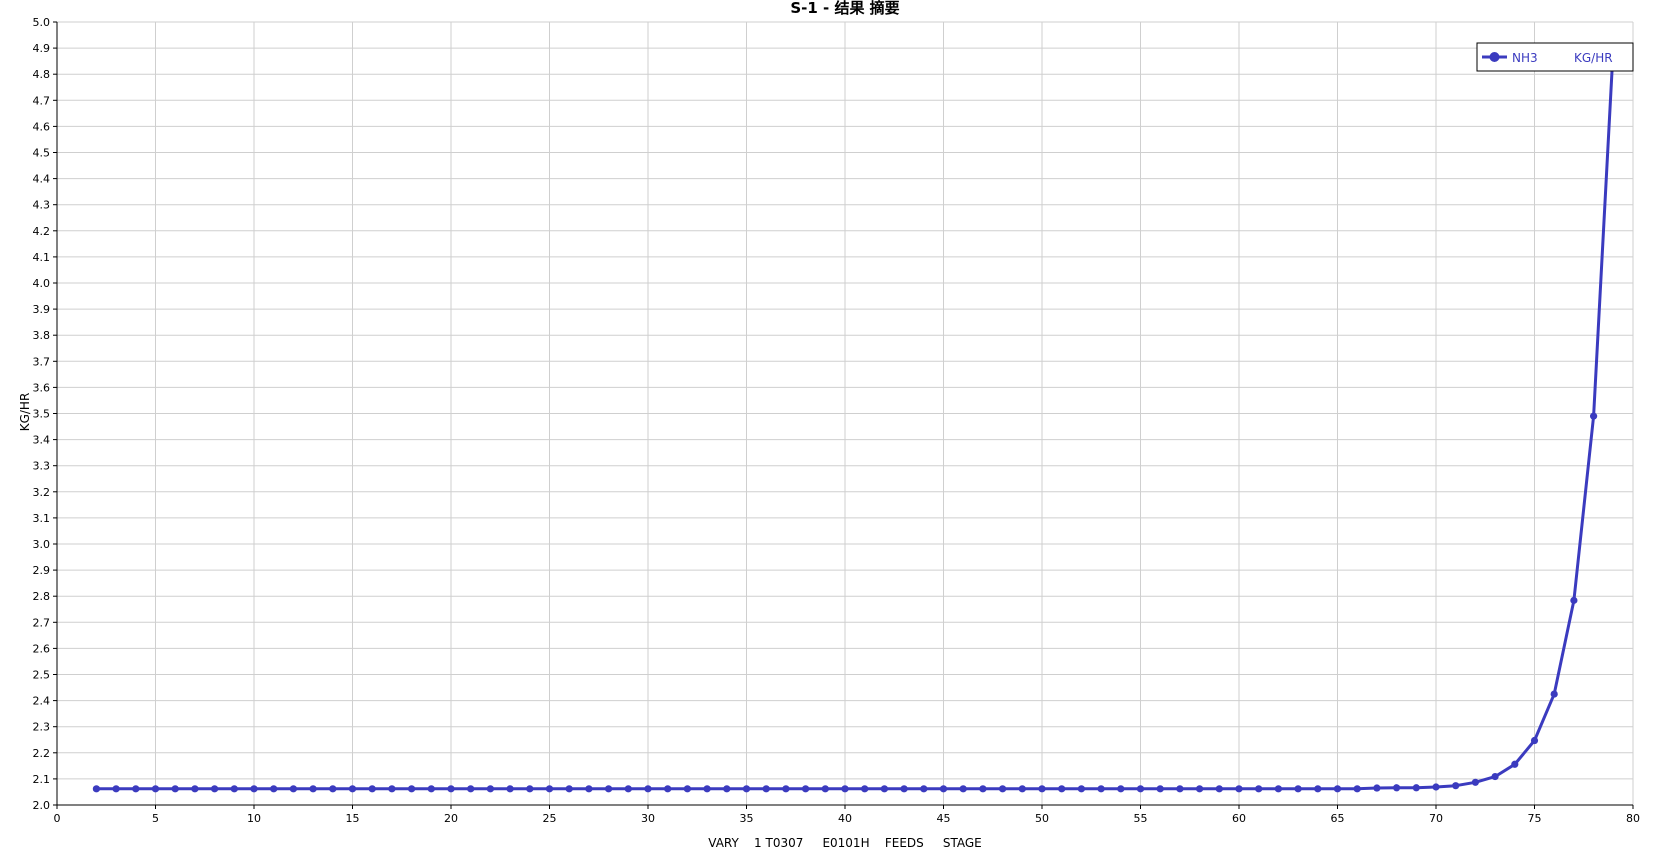 Image resolution: width=1656 pixels, height=855 pixels. What do you see at coordinates (42, 753) in the screenshot?
I see `y-tick-label: 2.2` at bounding box center [42, 753].